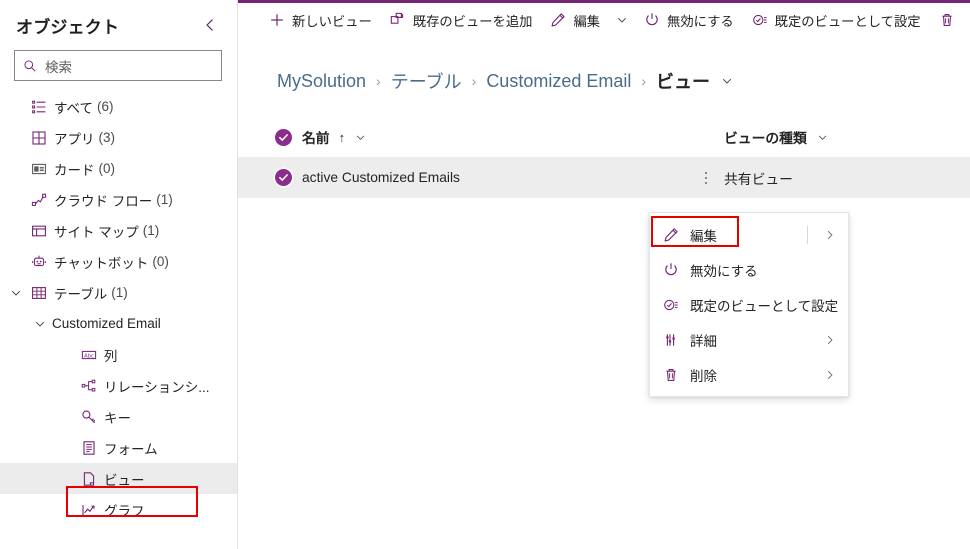 Image resolution: width=970 pixels, height=549 pixels. What do you see at coordinates (587, 21) in the screenshot?
I see `command-label: 編集` at bounding box center [587, 21].